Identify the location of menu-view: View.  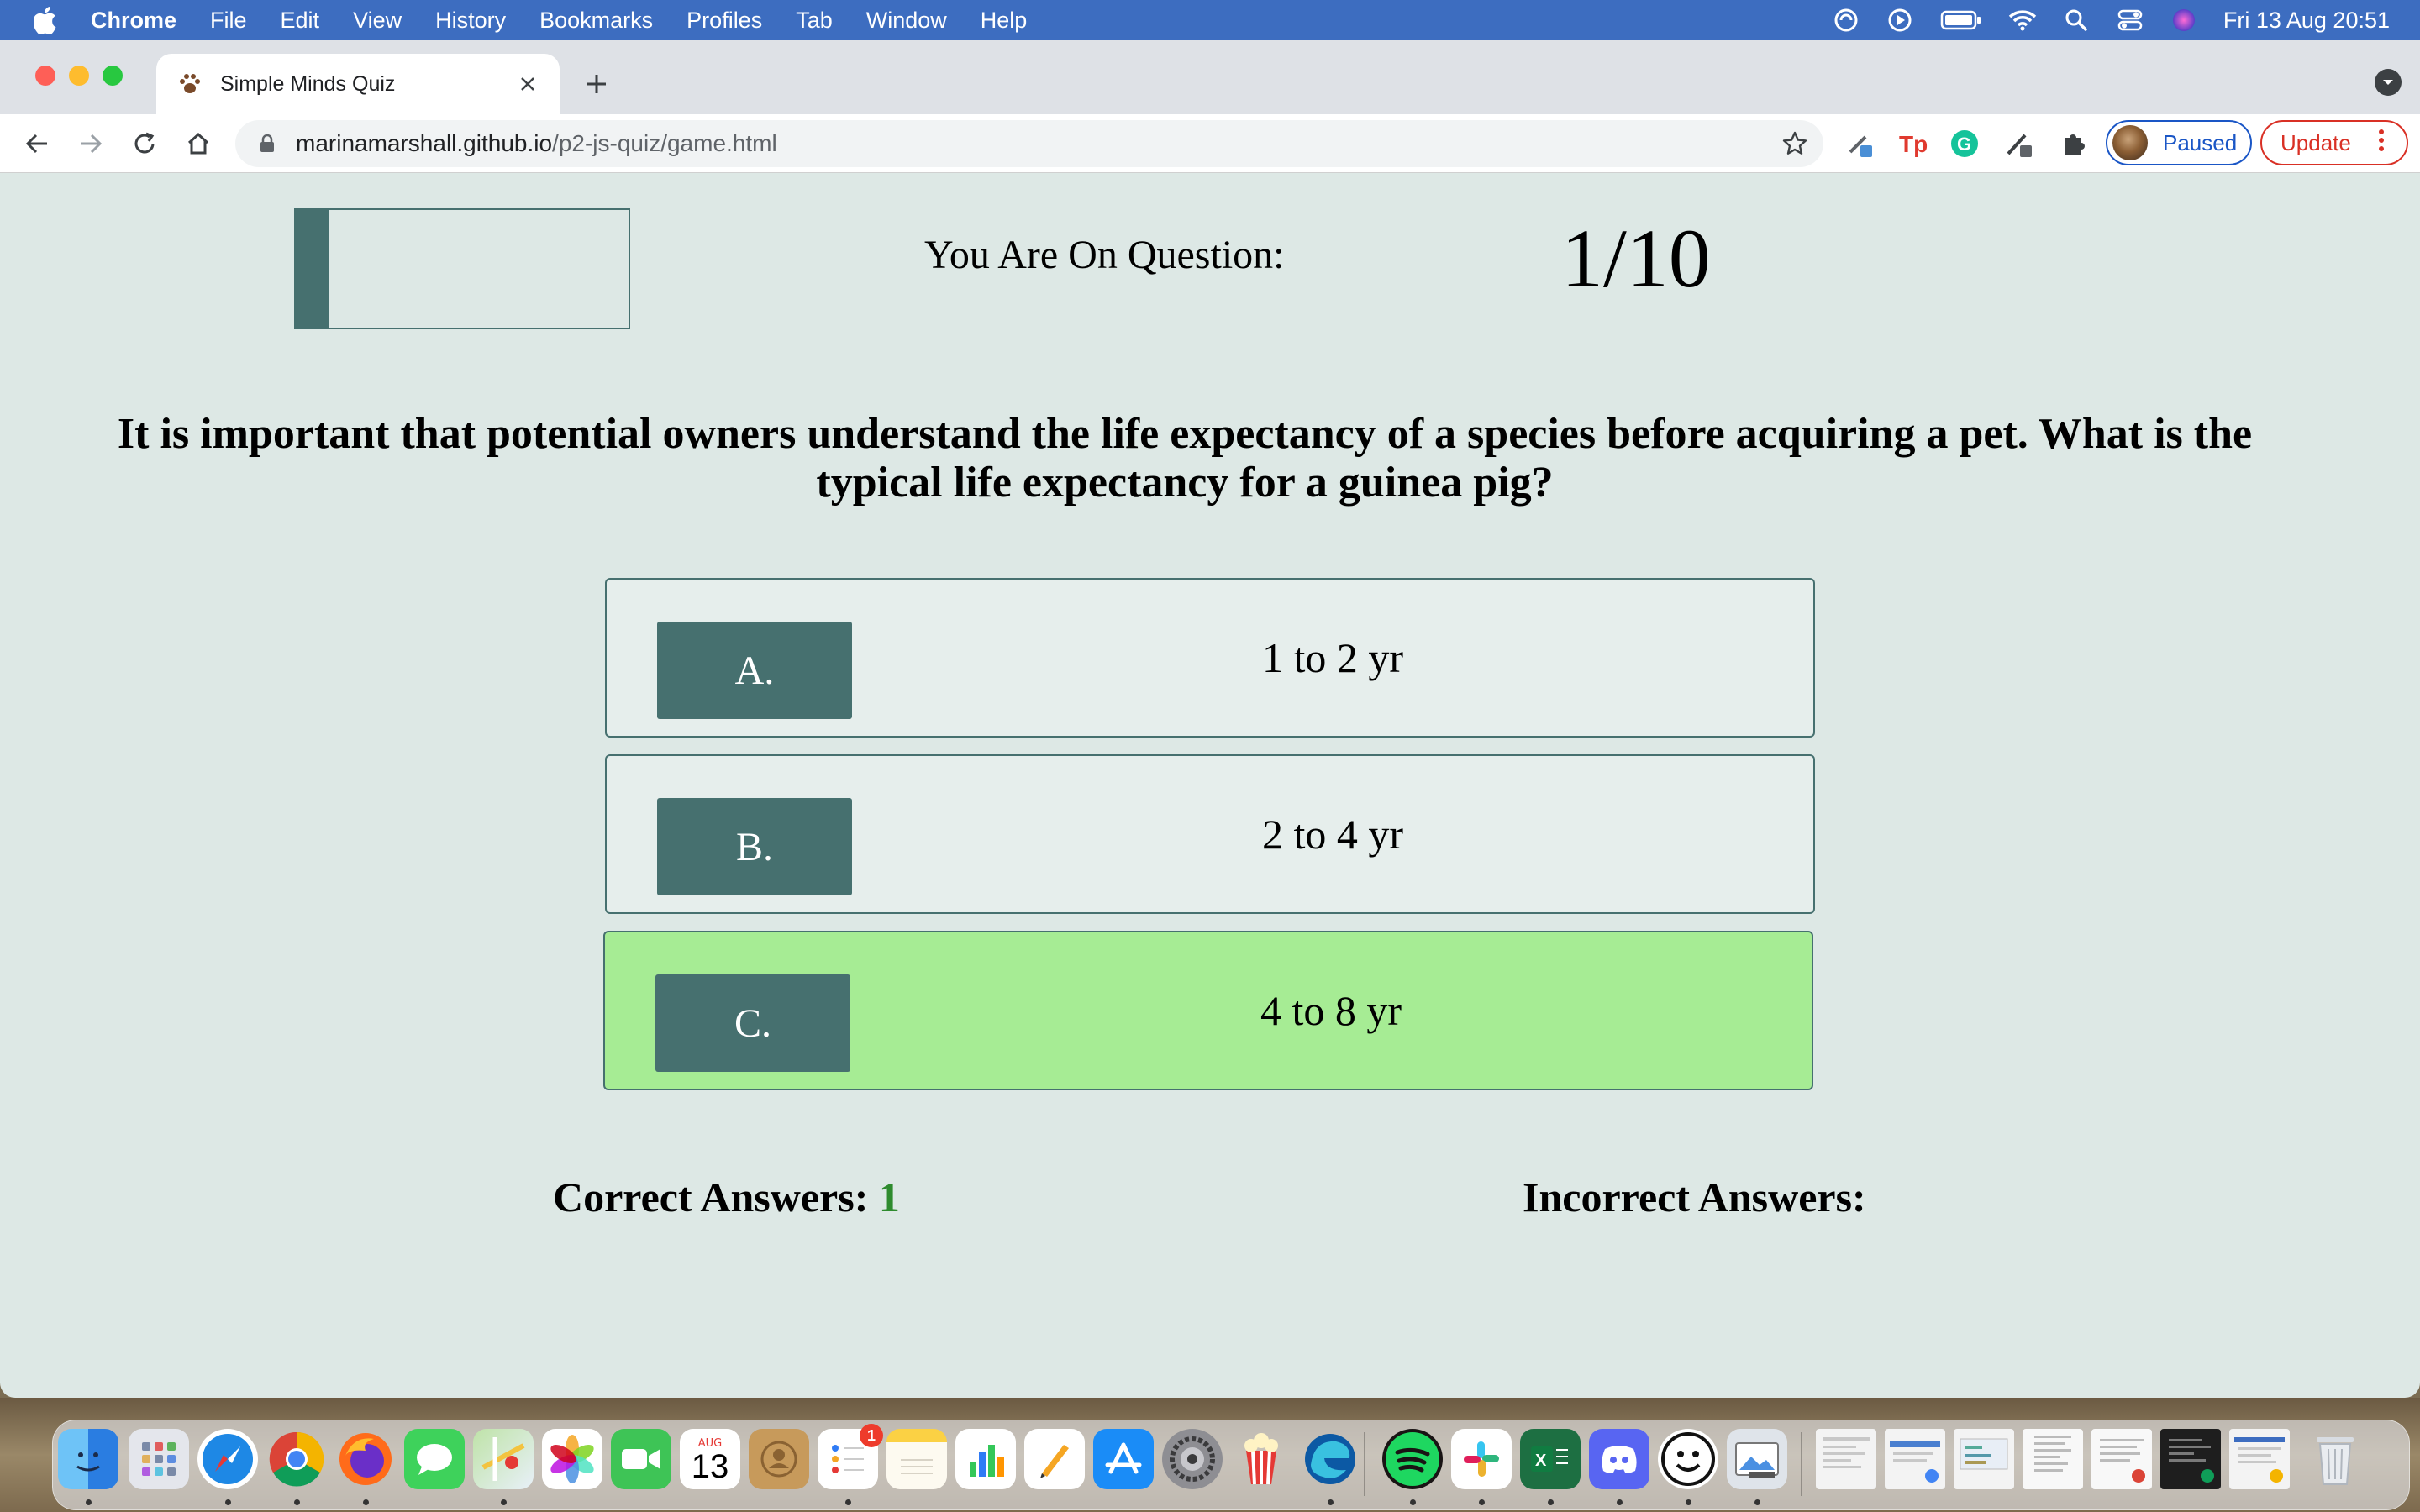
(377, 21).